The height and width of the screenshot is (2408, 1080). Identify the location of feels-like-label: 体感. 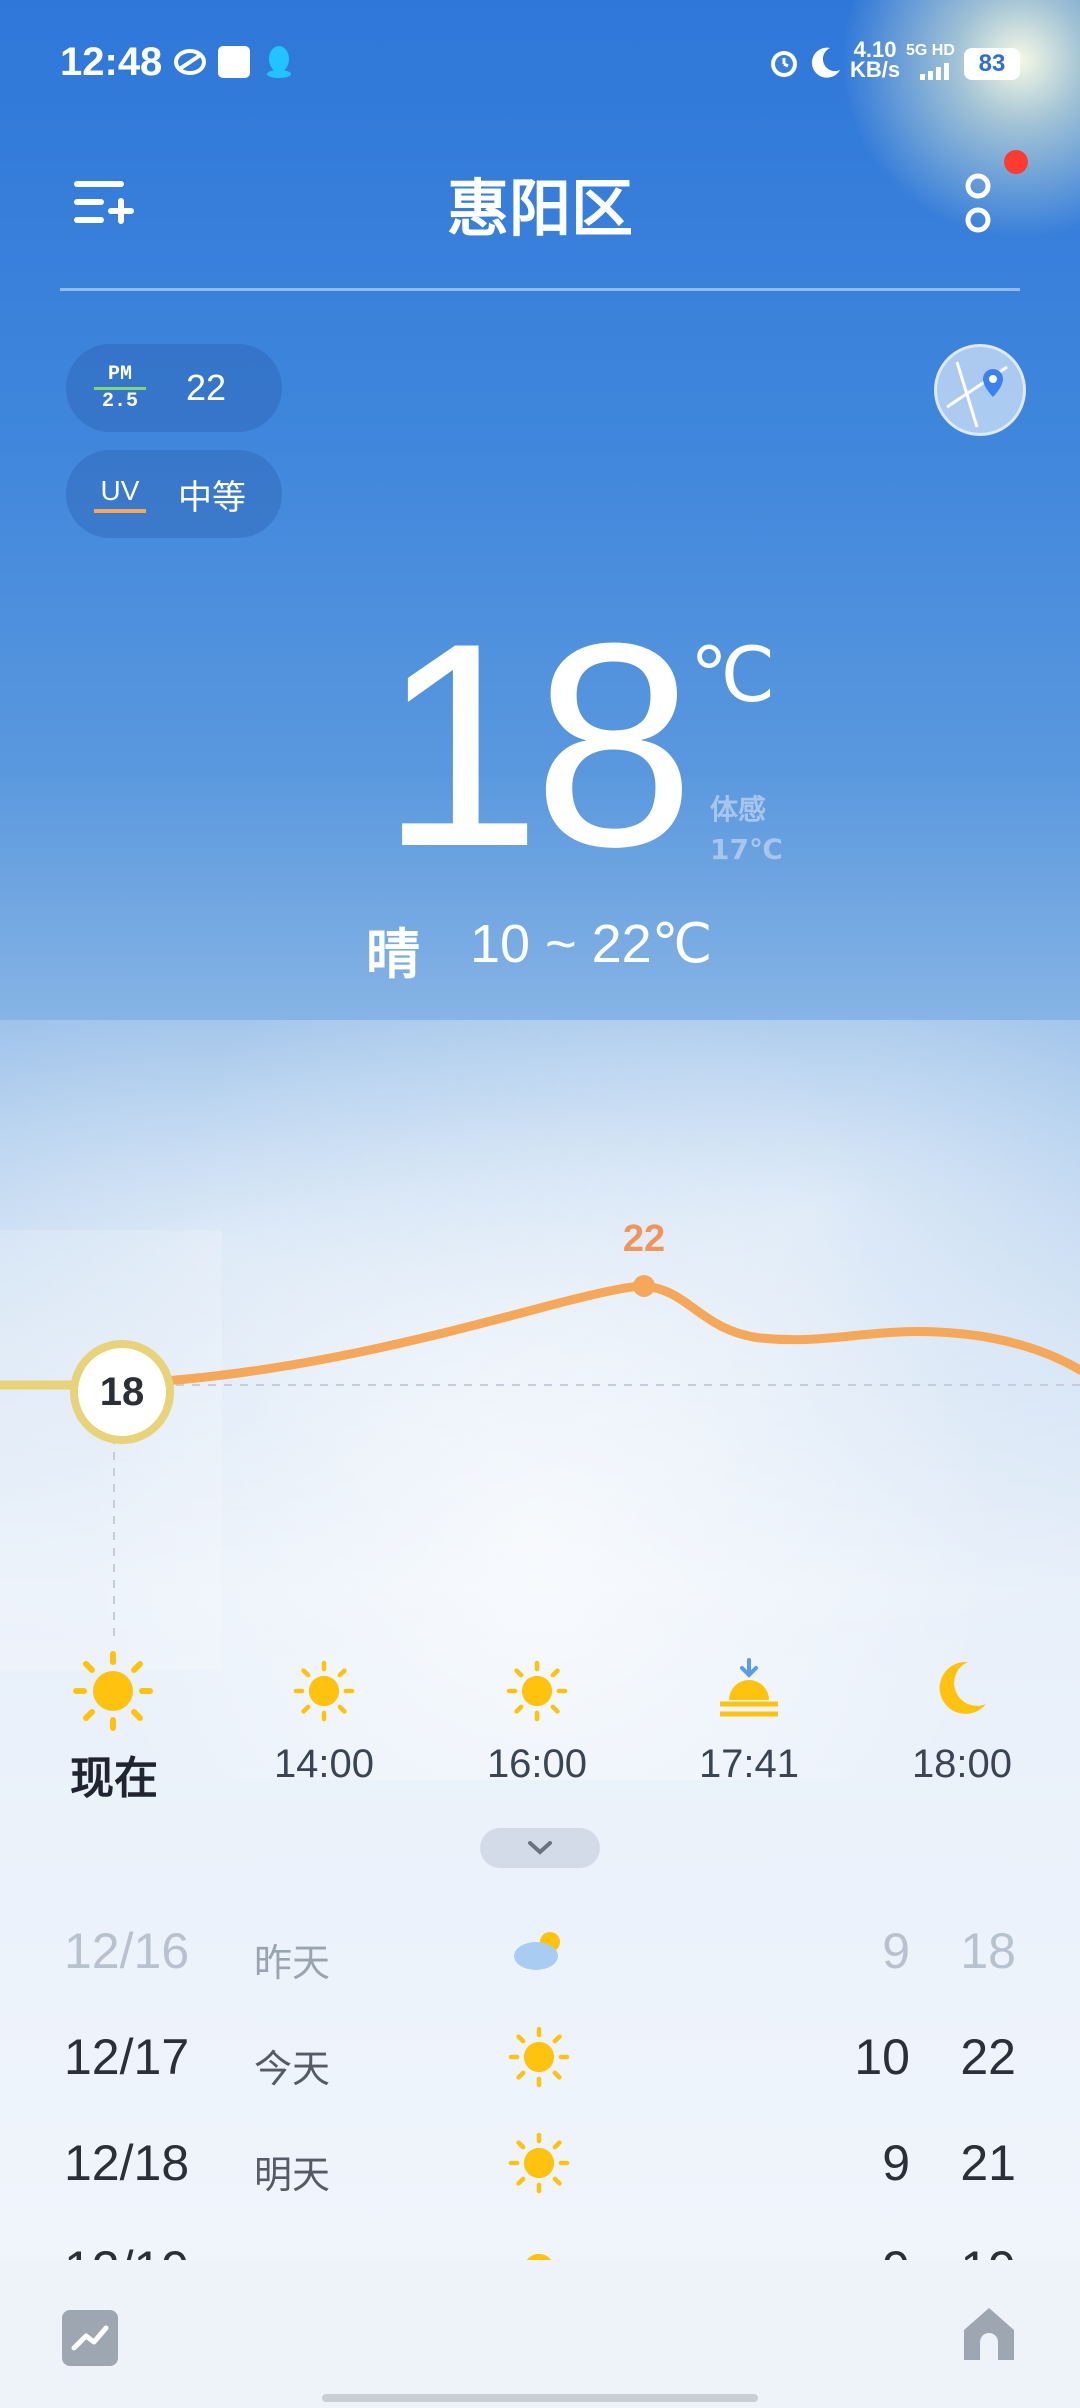
(738, 809).